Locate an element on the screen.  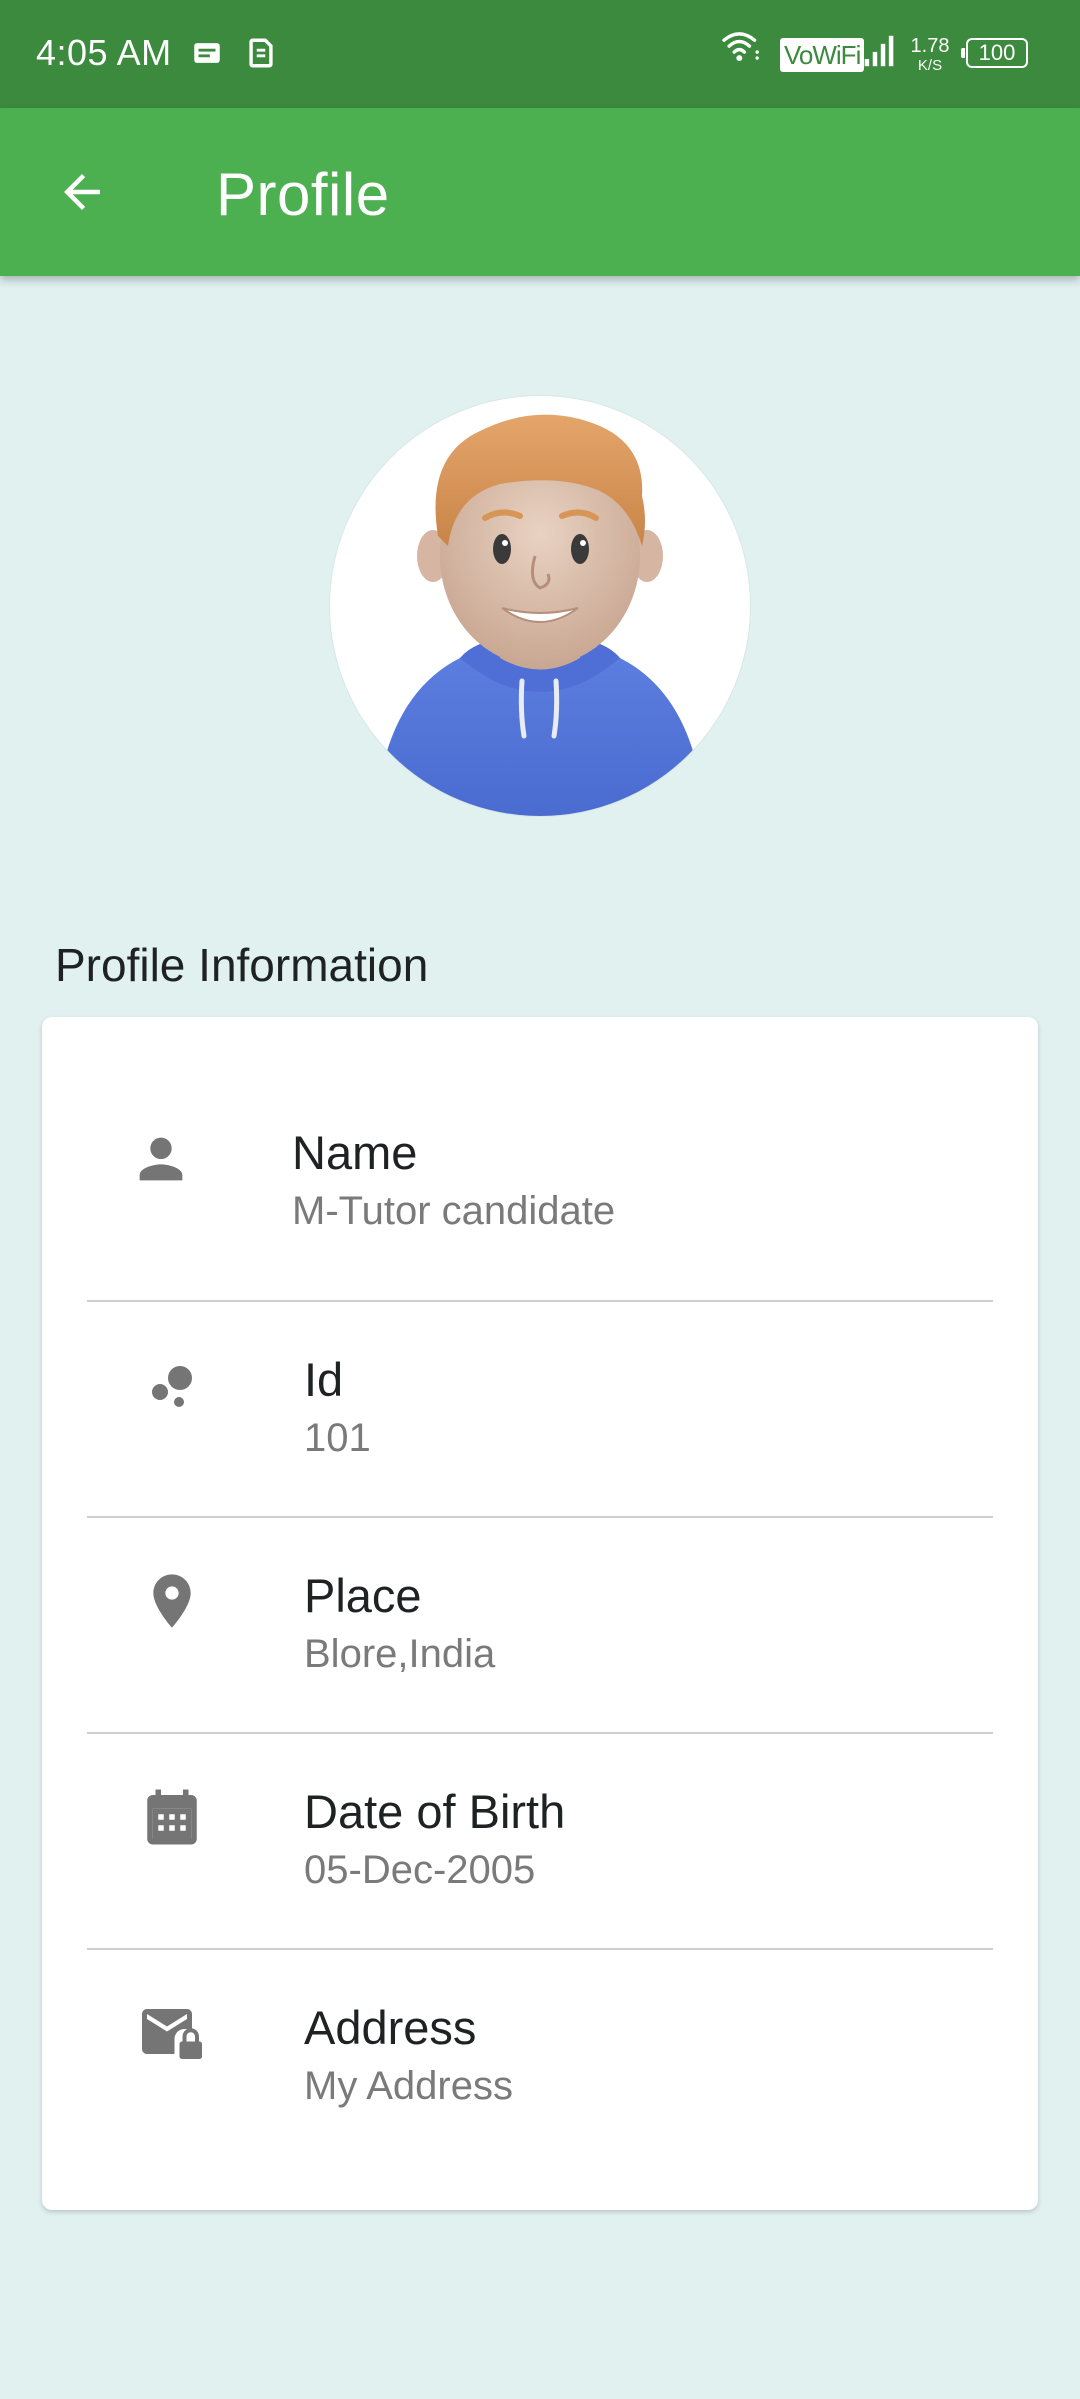
app-bar: Profile is located at coordinates (540, 192).